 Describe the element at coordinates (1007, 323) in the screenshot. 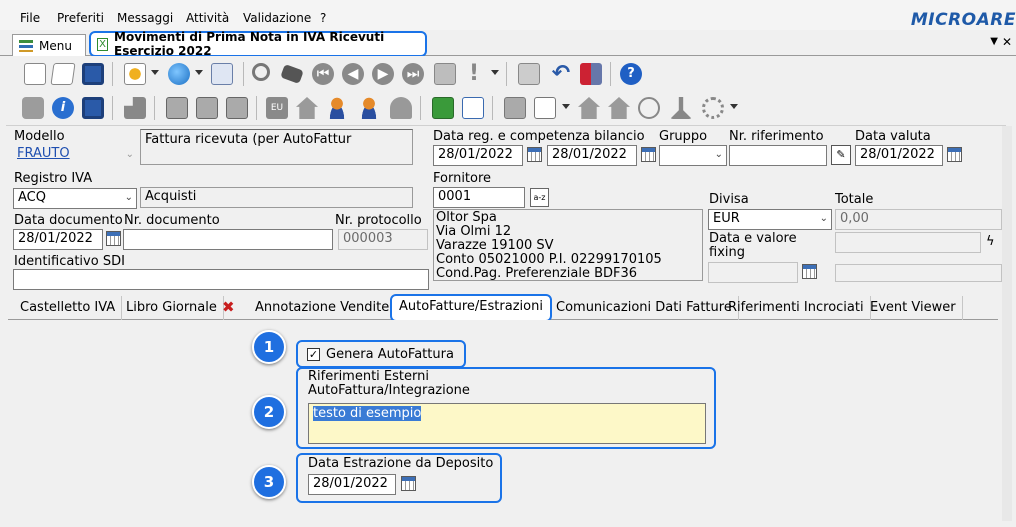

I see `vertical-scrollbar` at that location.